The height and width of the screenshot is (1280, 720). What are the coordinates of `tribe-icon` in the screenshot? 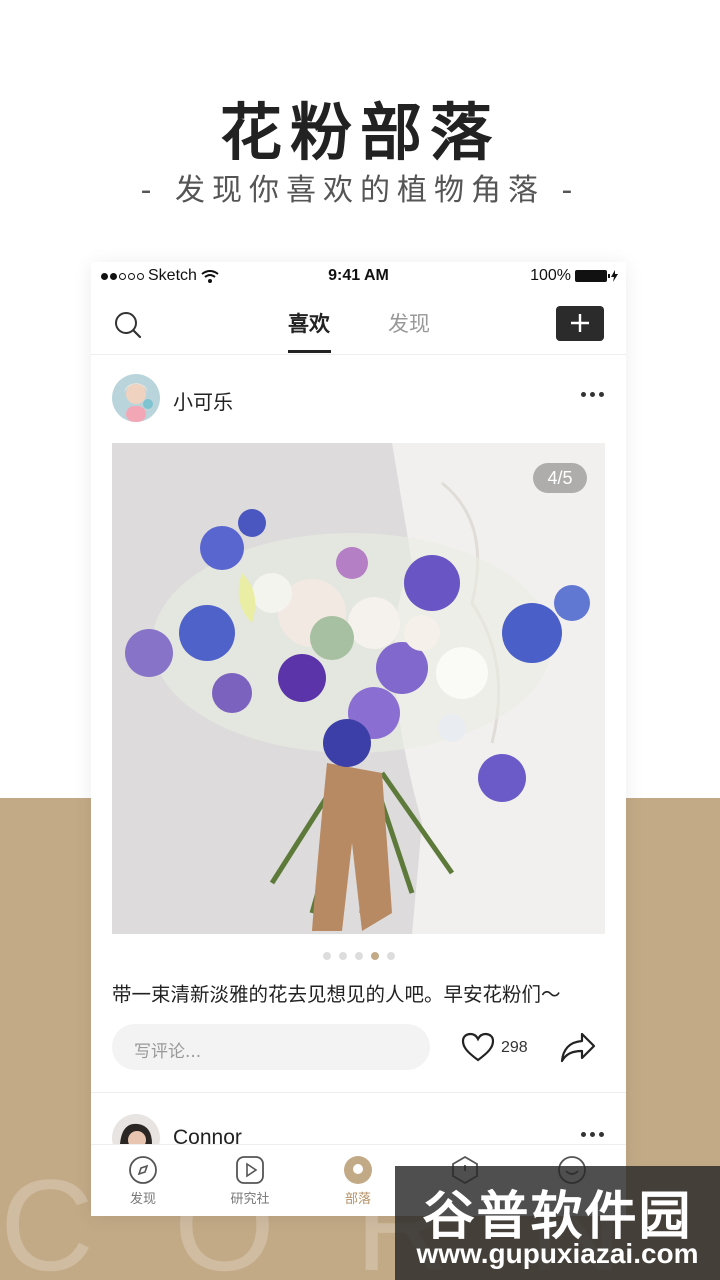 It's located at (358, 1170).